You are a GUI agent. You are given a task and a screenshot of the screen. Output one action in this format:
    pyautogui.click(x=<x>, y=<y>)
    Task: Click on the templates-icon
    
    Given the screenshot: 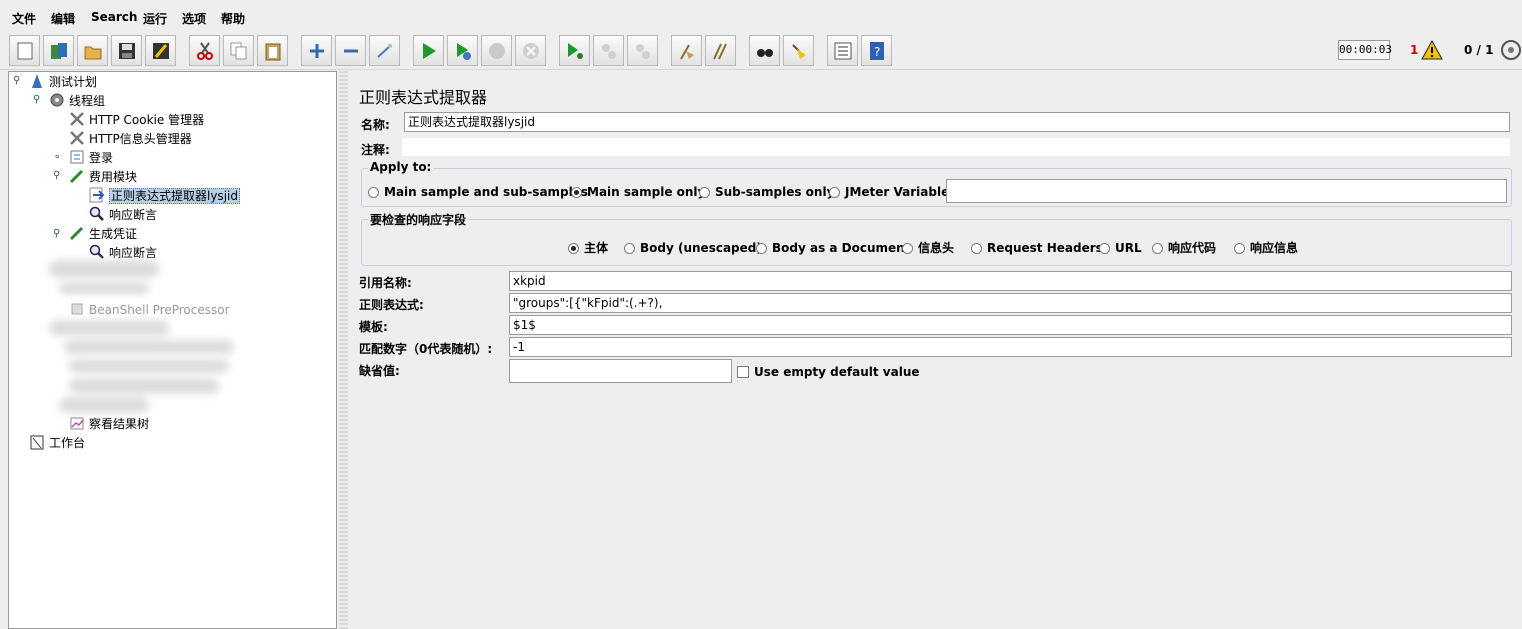 What is the action you would take?
    pyautogui.click(x=59, y=51)
    